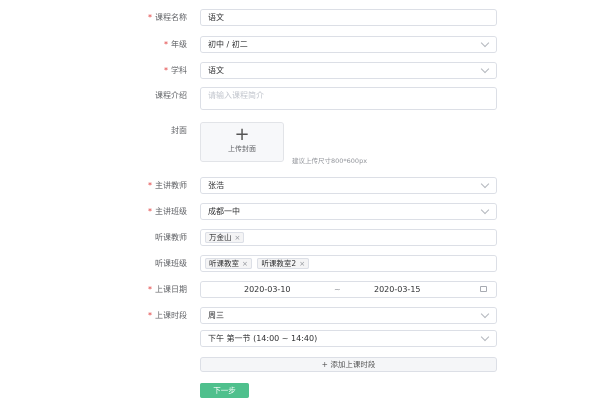  What do you see at coordinates (330, 161) in the screenshot?
I see `cover-size-hint: 建议上传尺寸800*600px` at bounding box center [330, 161].